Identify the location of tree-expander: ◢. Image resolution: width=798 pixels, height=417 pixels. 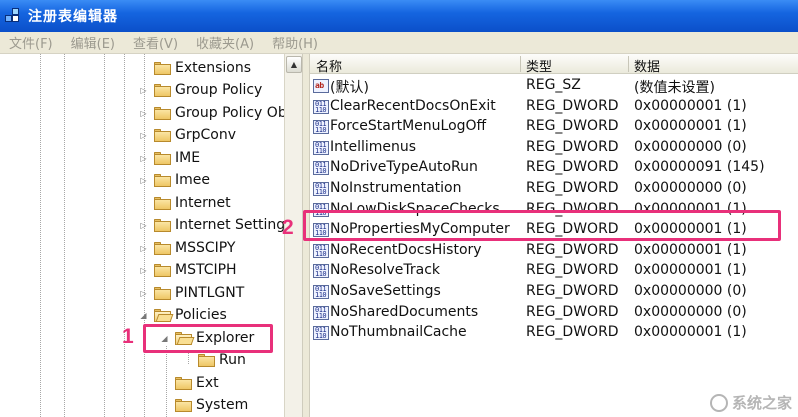
(143, 315).